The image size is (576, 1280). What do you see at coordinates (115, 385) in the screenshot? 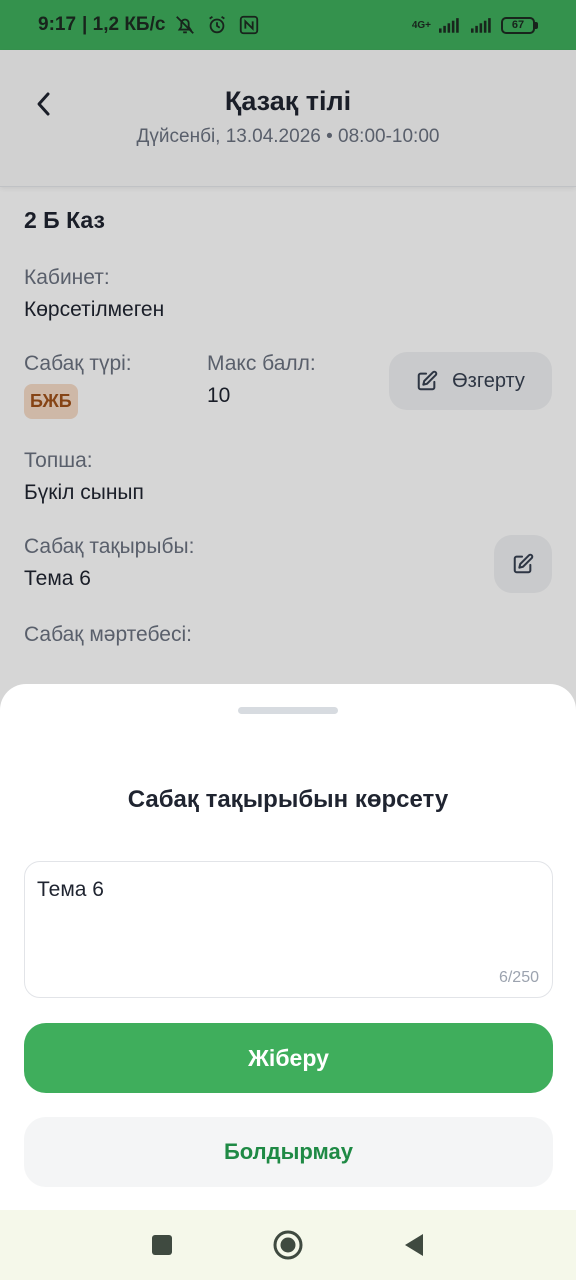
I see `type-field: Сабақ түрі: БЖБ` at bounding box center [115, 385].